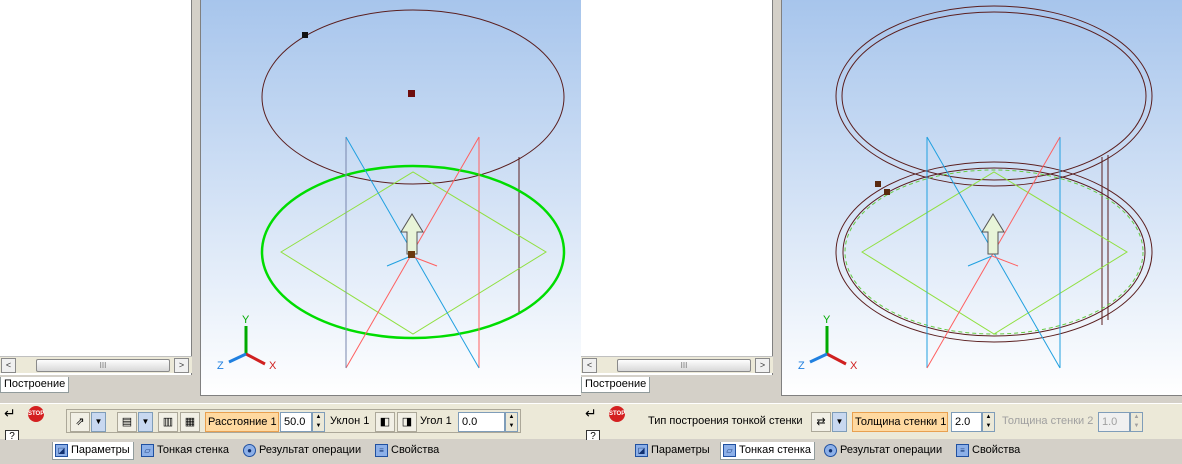 This screenshot has height=464, width=1182. Describe the element at coordinates (407, 422) in the screenshot. I see `slope-out-icon: ◨` at that location.